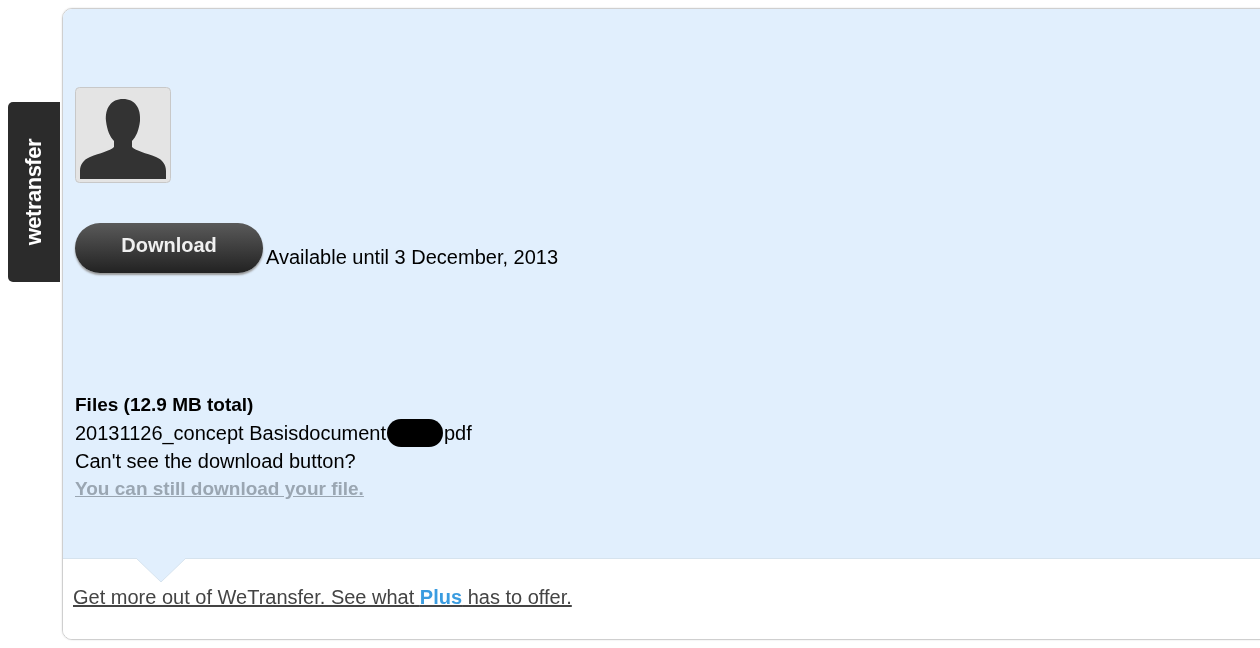 Image resolution: width=1260 pixels, height=648 pixels. I want to click on promo-link: Get more out of WeTransfer. See what Plus has to offer., so click(322, 597).